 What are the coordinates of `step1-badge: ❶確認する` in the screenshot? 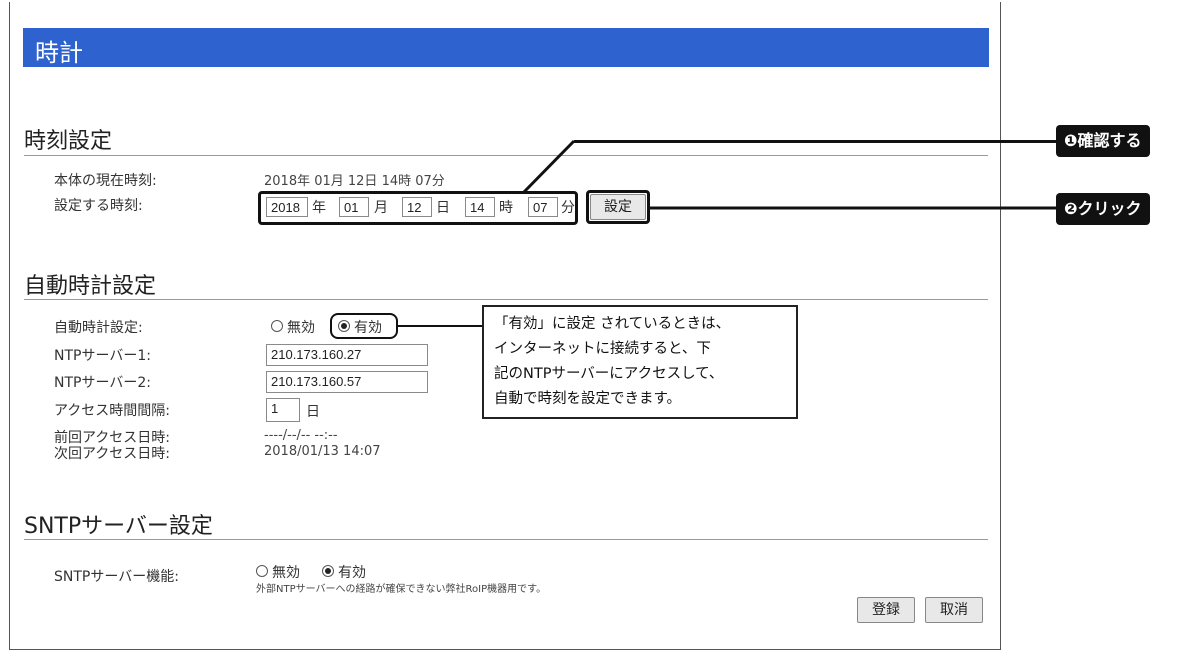 It's located at (1103, 141).